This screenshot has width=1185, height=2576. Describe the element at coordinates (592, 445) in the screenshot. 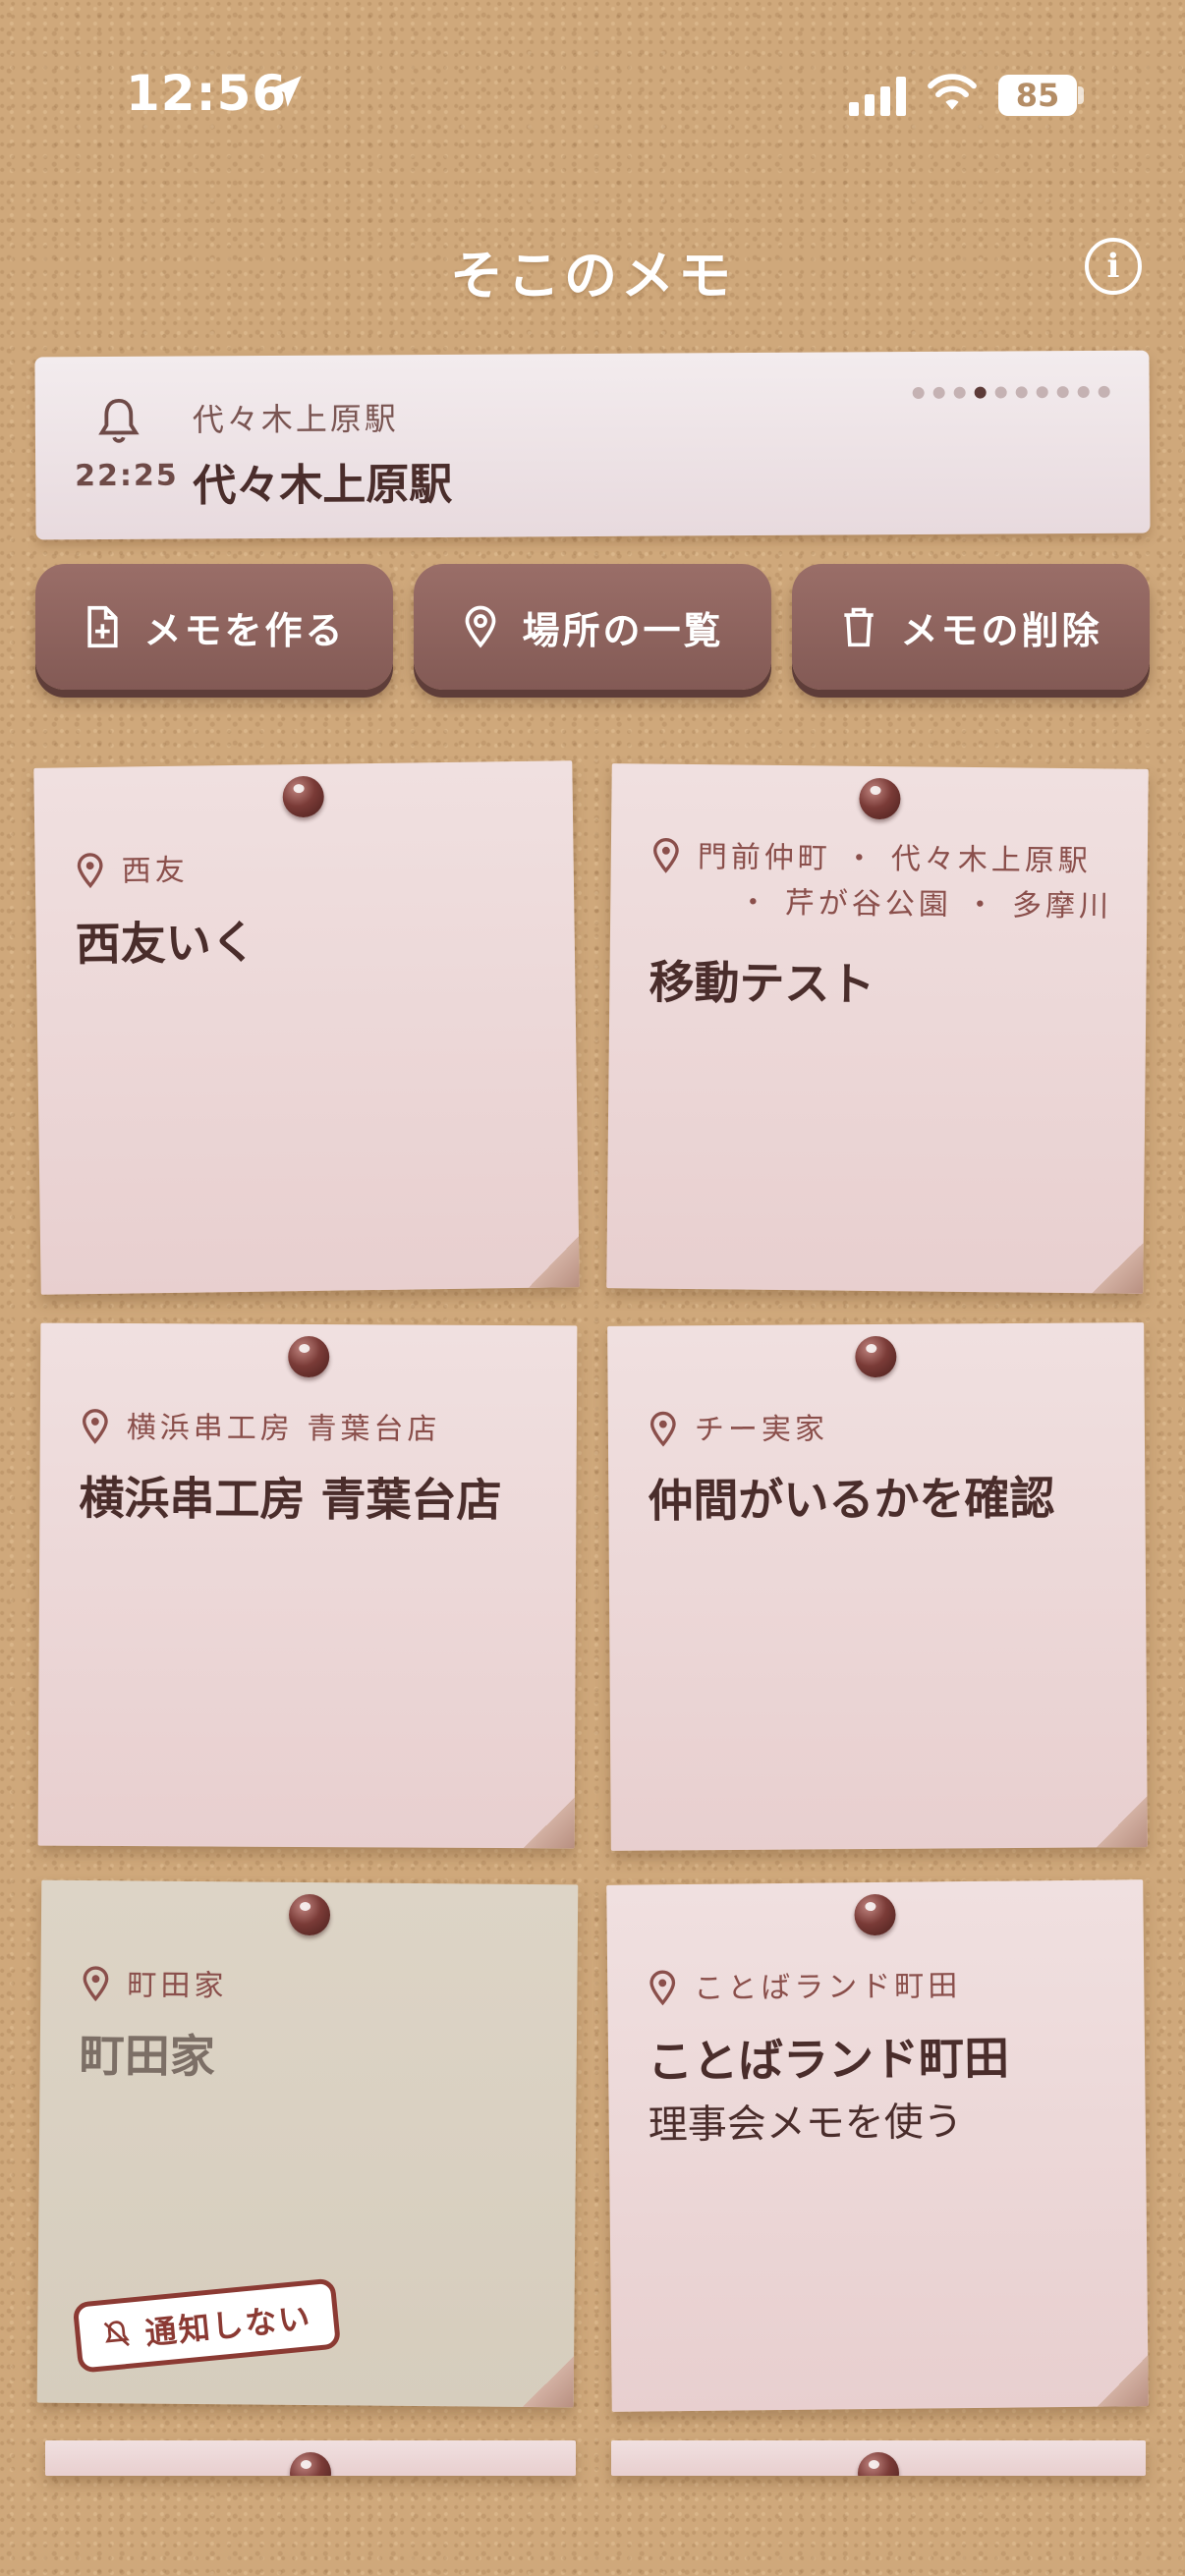

I see `notification-banner: 22:25 代々木上原駅 代々木上原駅` at that location.